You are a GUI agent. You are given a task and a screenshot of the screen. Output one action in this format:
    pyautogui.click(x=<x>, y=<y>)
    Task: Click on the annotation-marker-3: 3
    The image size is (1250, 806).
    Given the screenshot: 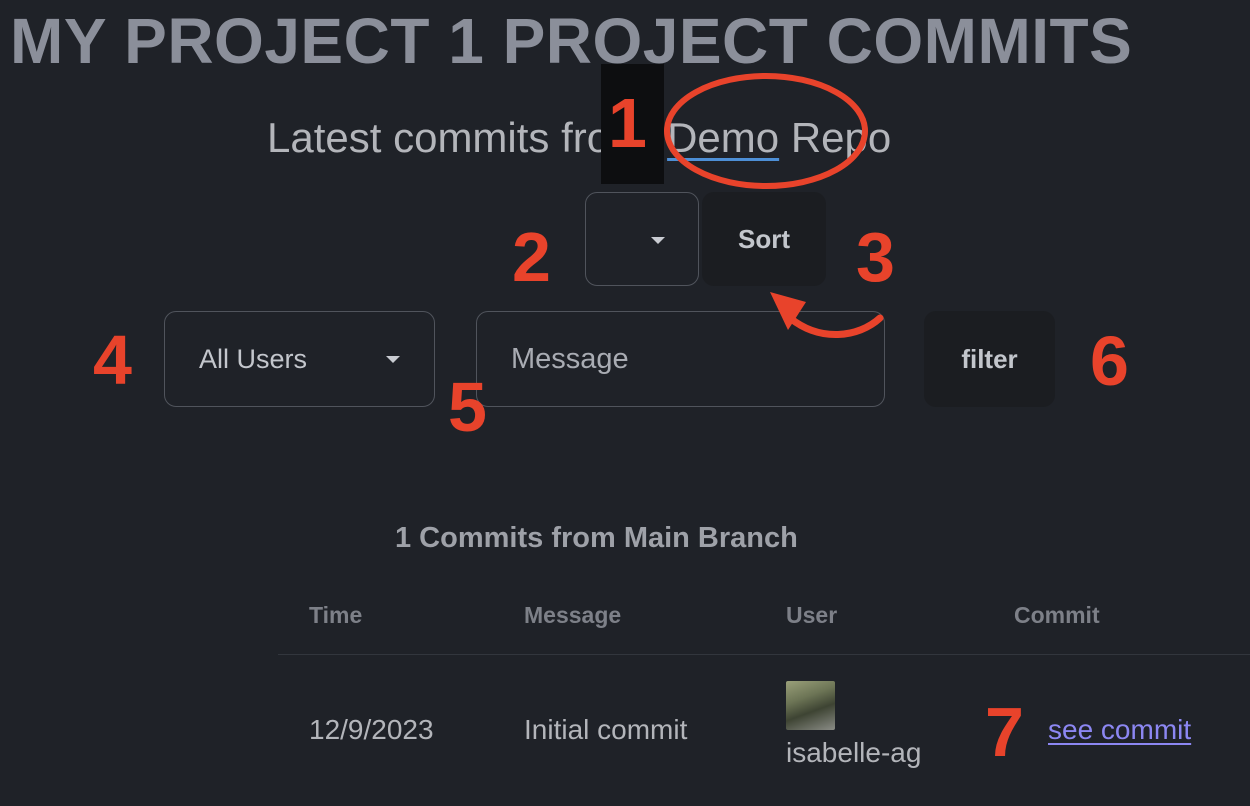 What is the action you would take?
    pyautogui.click(x=875, y=257)
    